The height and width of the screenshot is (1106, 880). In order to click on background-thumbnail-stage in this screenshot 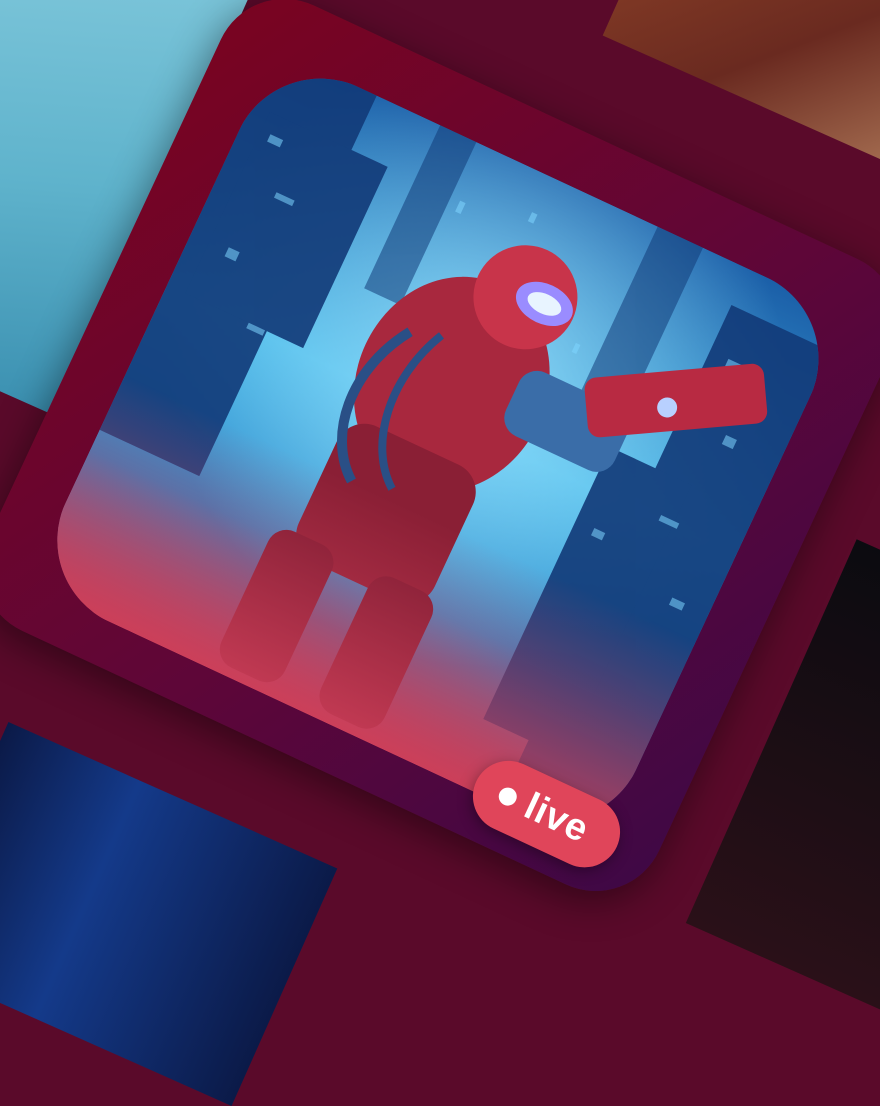, I will do `click(169, 914)`.